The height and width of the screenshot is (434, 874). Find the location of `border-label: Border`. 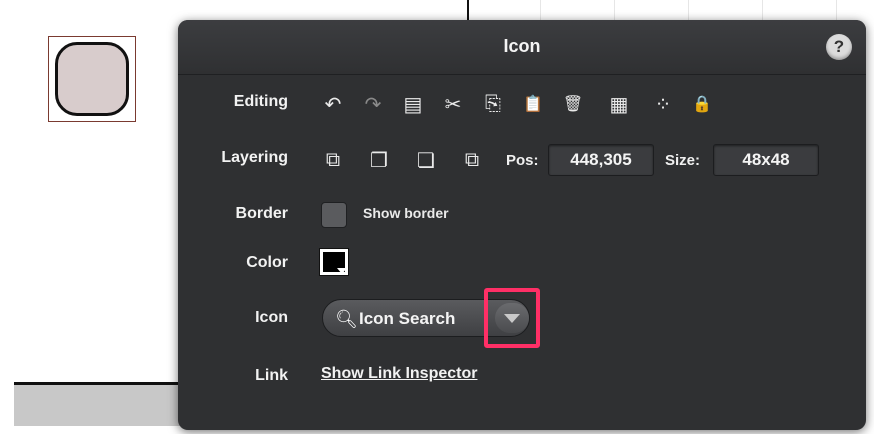

border-label: Border is located at coordinates (261, 213).